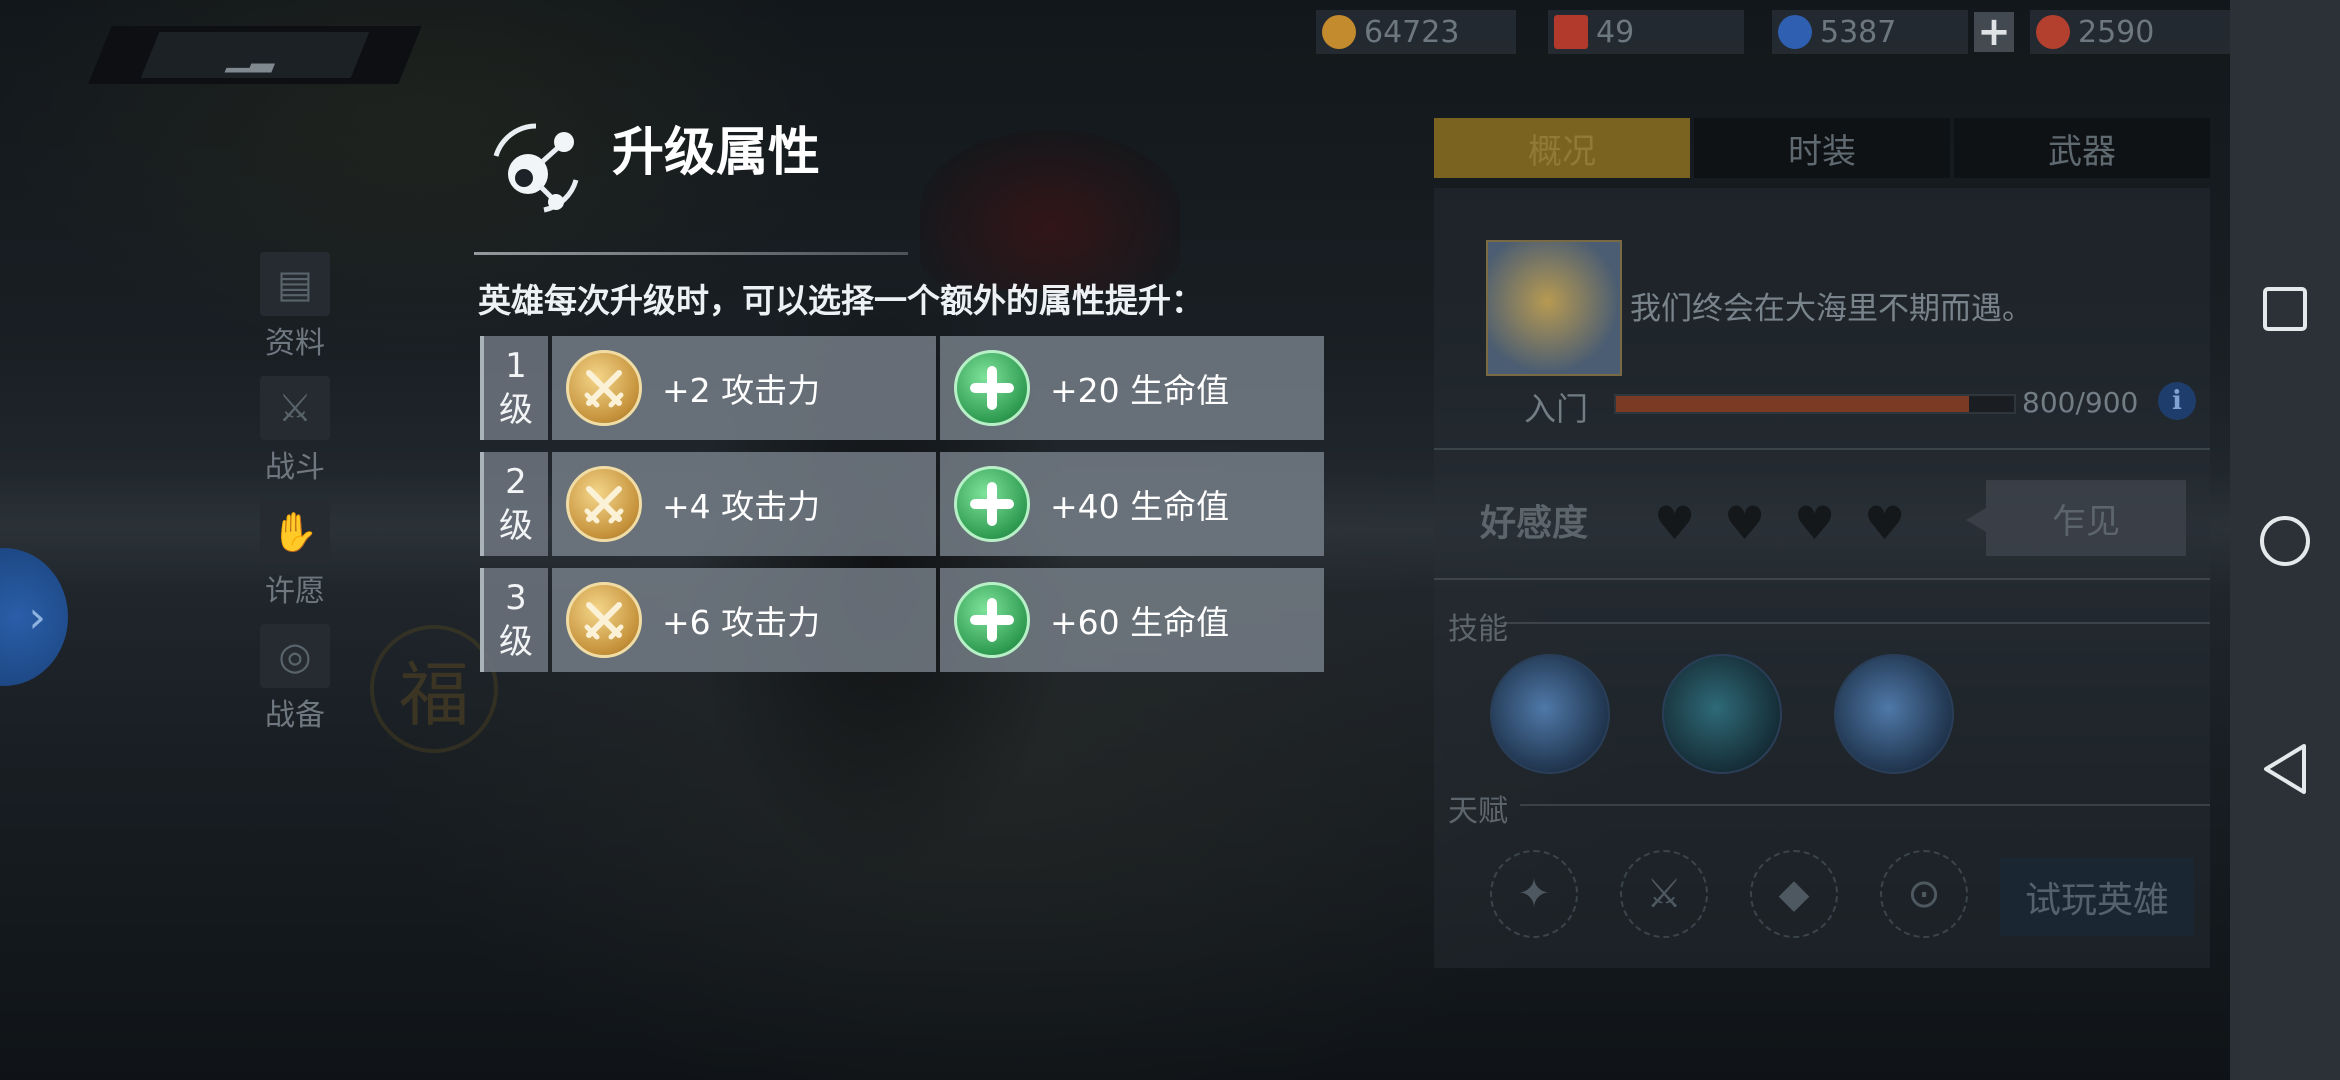 Image resolution: width=2340 pixels, height=1080 pixels. What do you see at coordinates (2080, 402) in the screenshot?
I see `affinity-progress-text: 800/900` at bounding box center [2080, 402].